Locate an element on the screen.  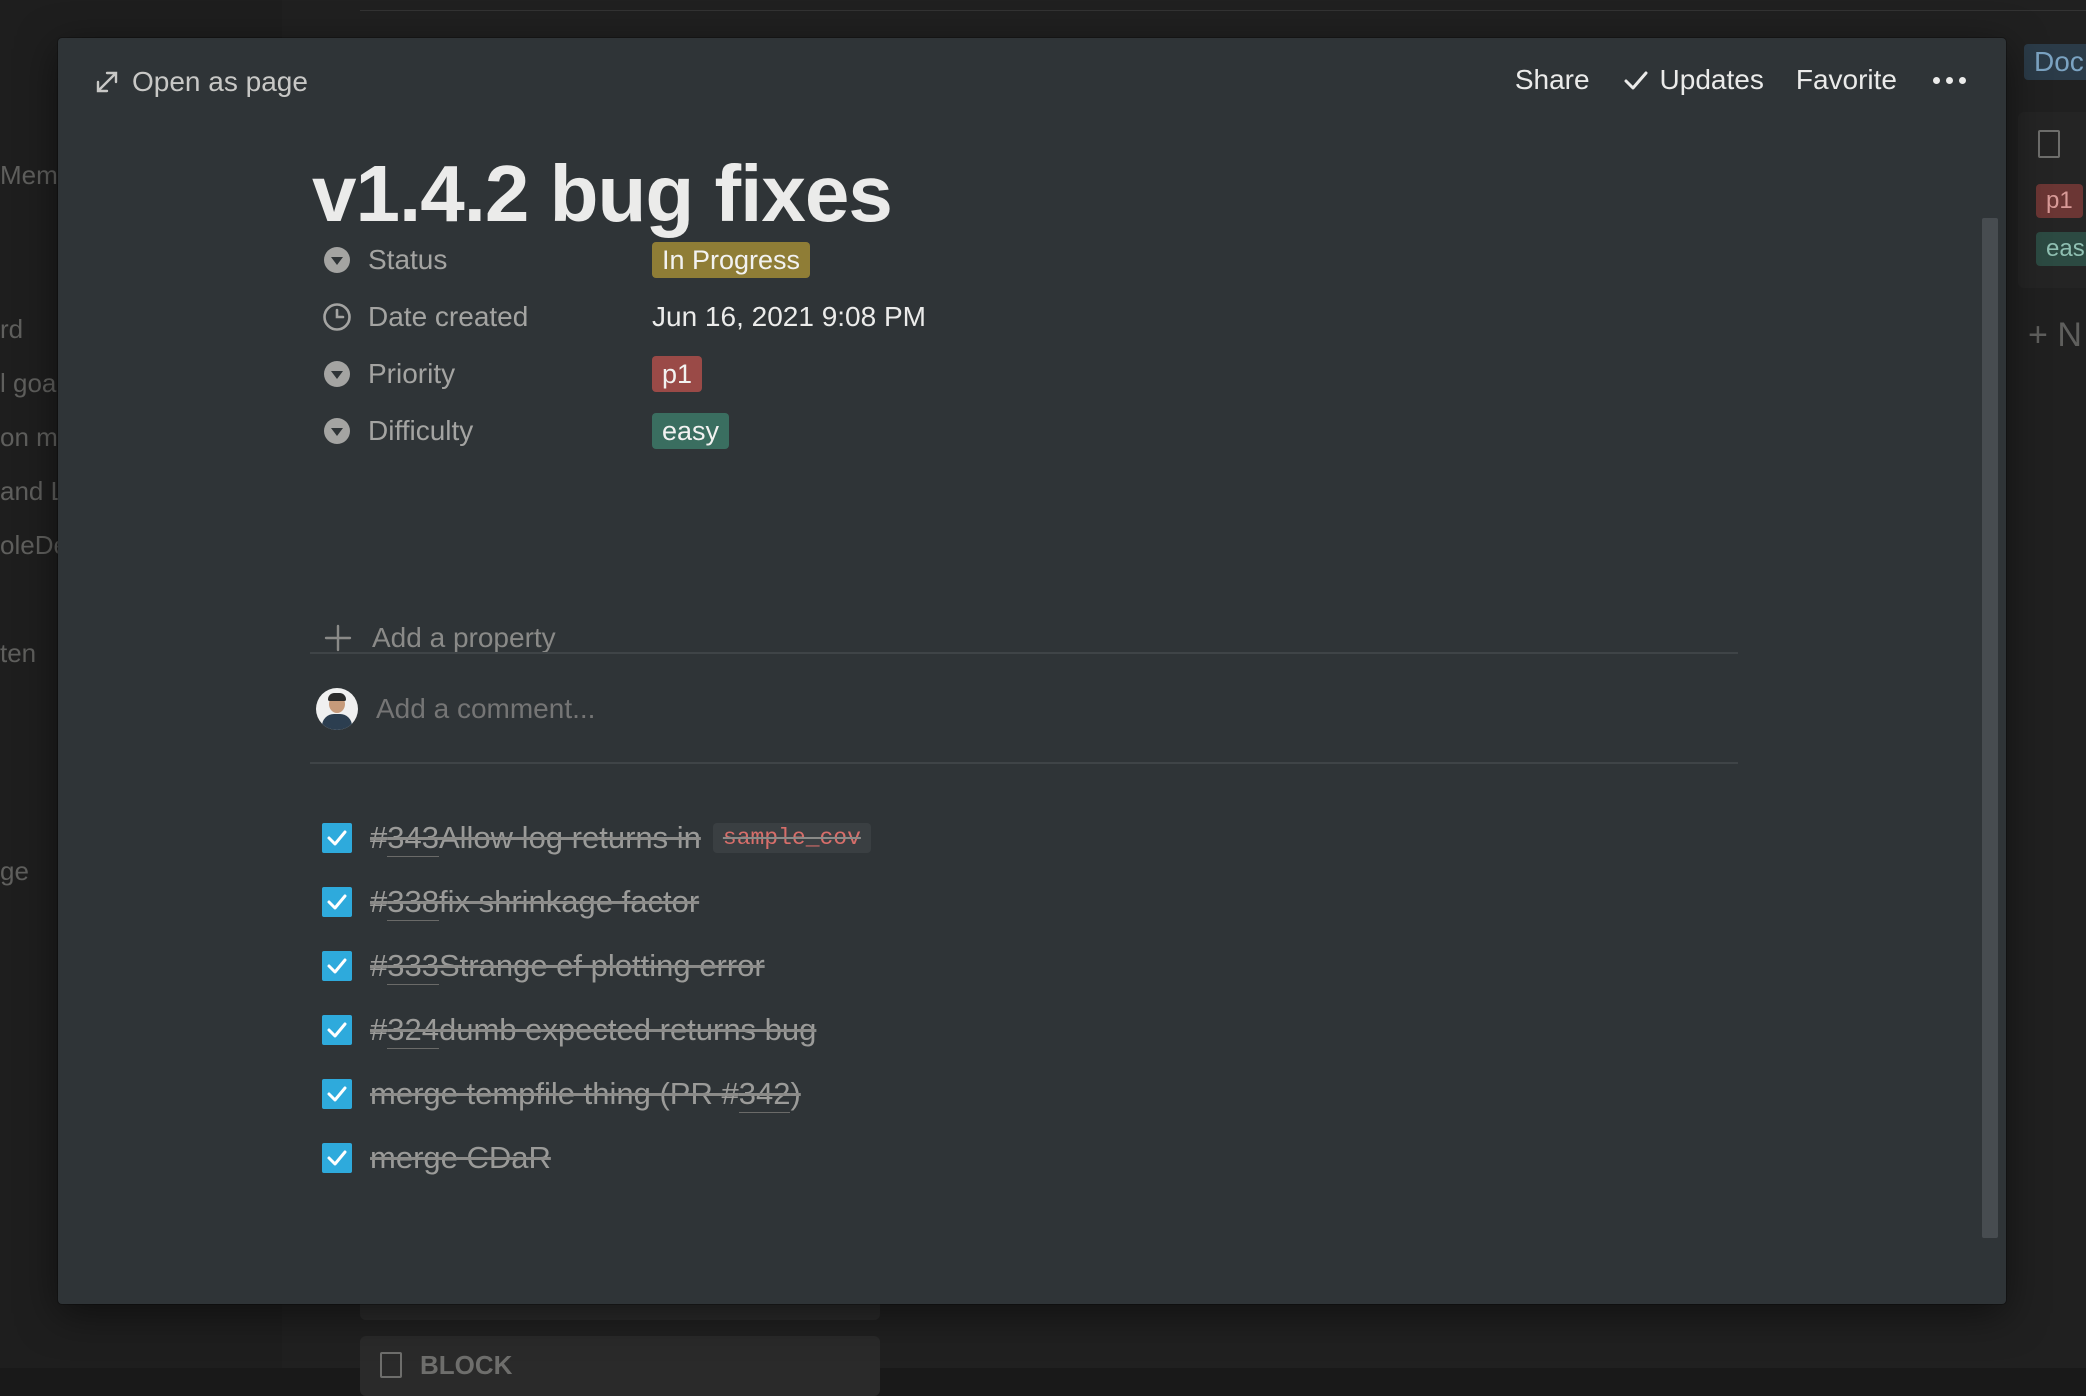
todo-text: dumb expected returns bug is located at coordinates (627, 1029).